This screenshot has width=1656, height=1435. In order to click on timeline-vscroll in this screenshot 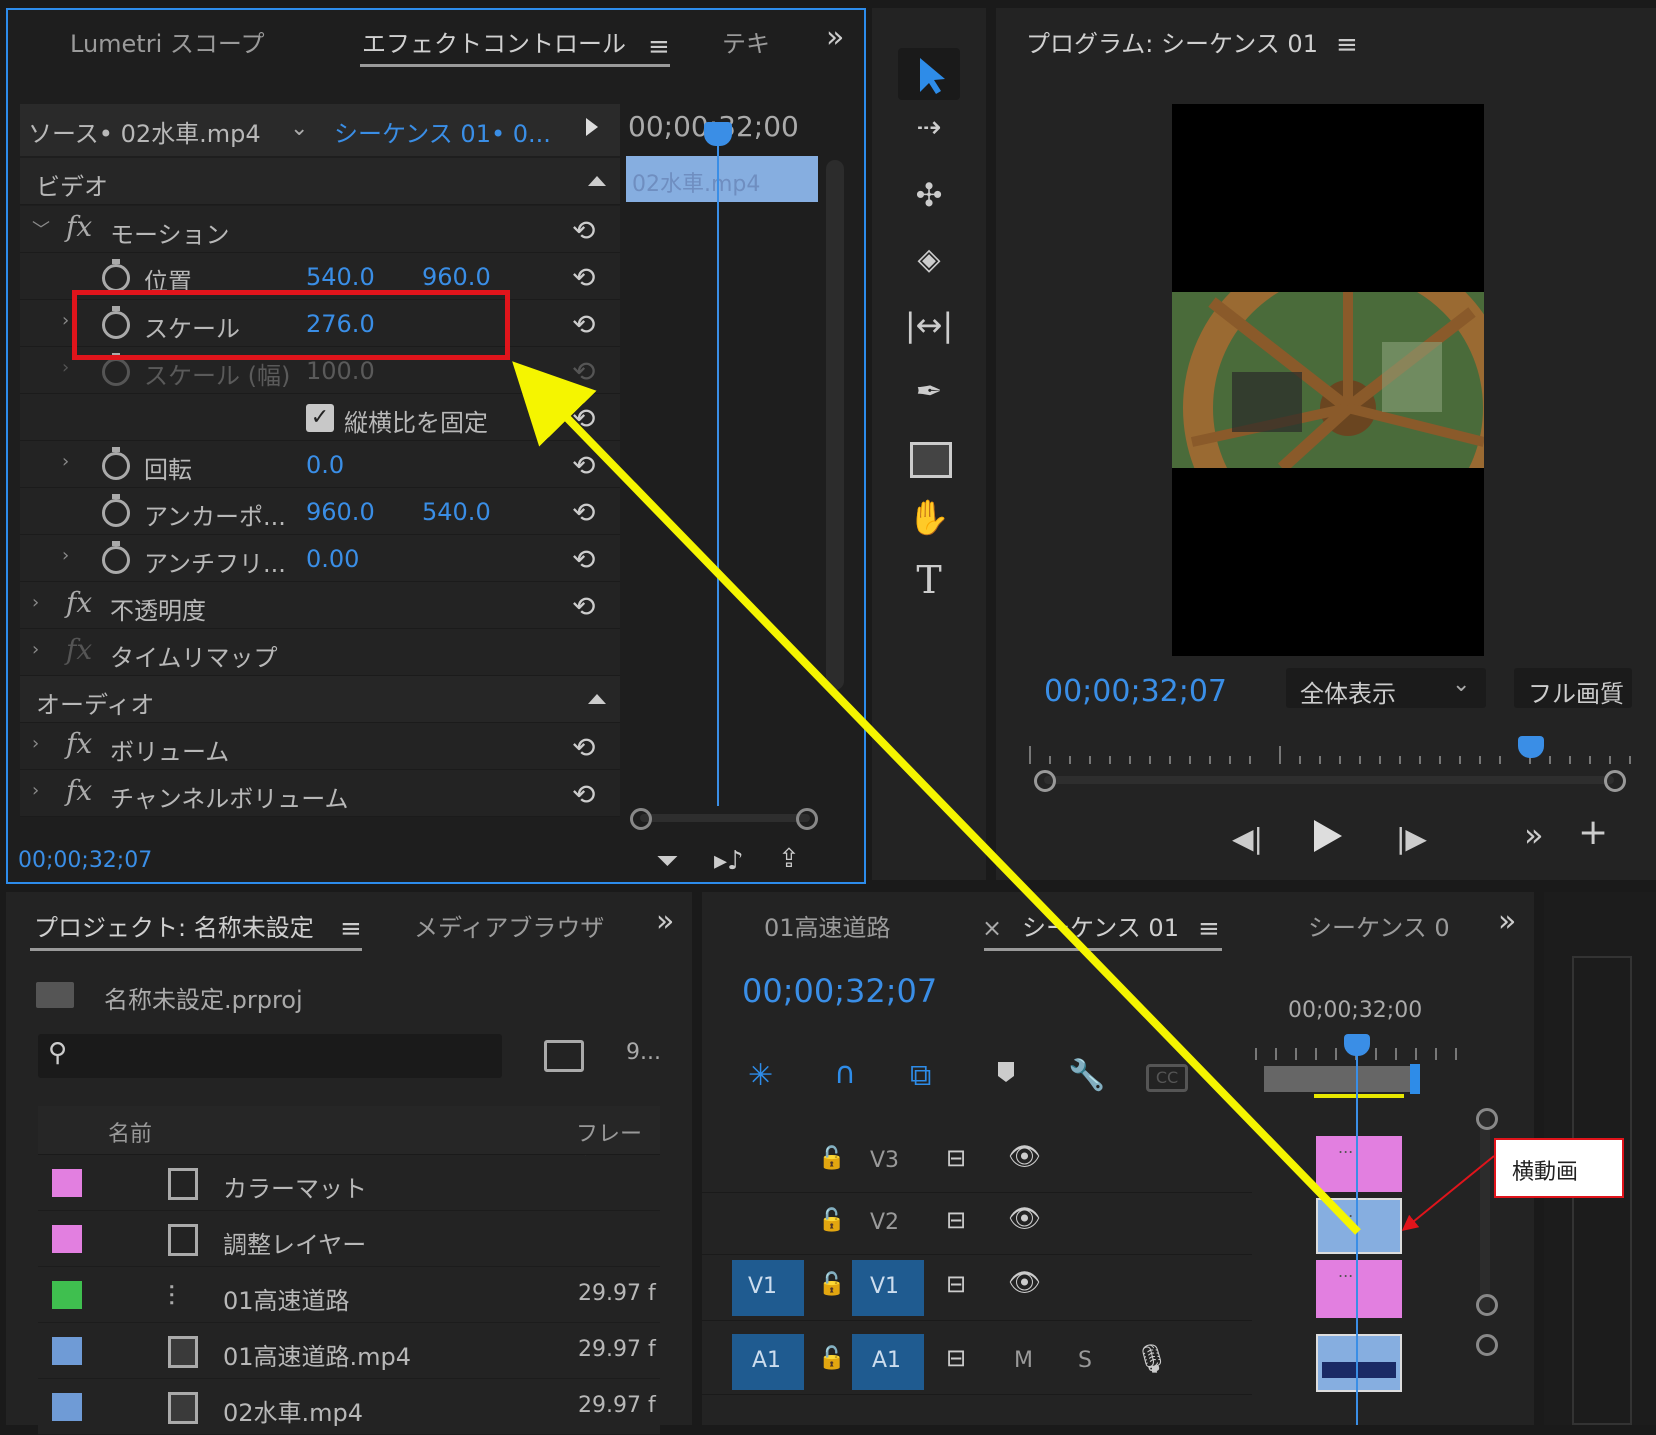, I will do `click(1485, 1210)`.